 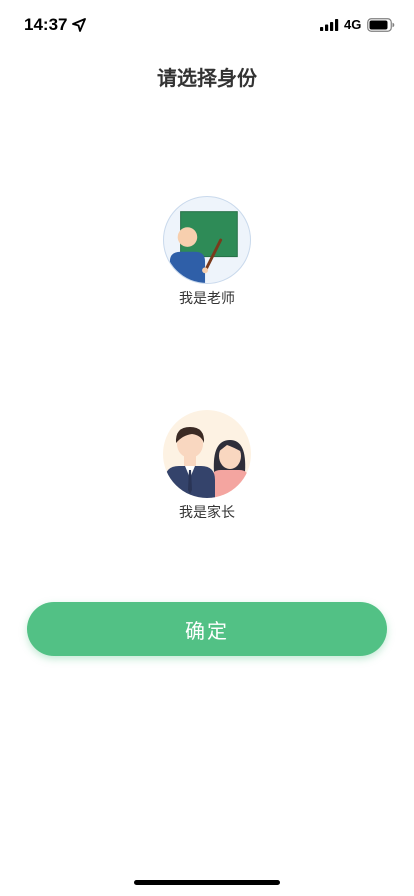 What do you see at coordinates (207, 78) in the screenshot?
I see `page-title: 请选择身份` at bounding box center [207, 78].